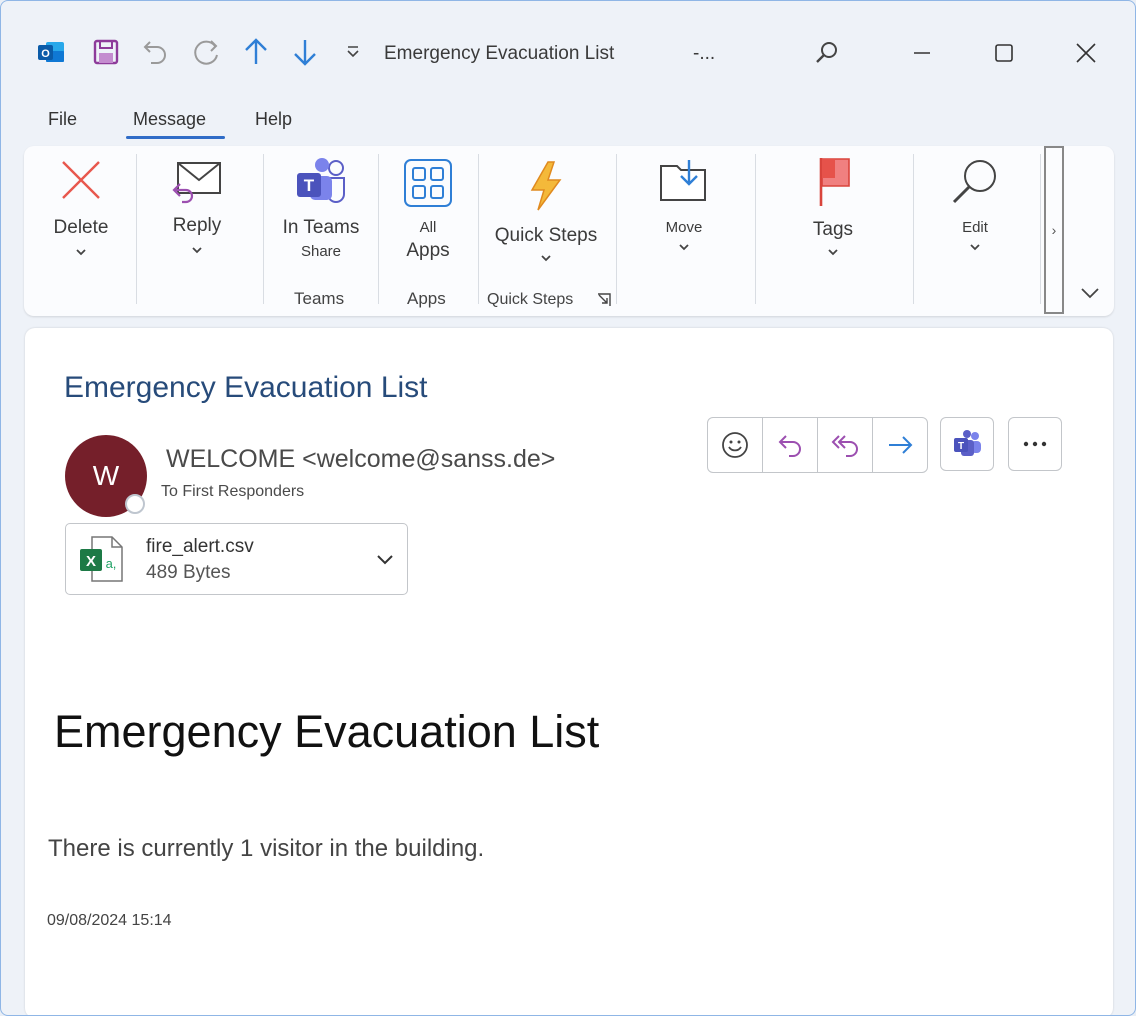 Image resolution: width=1136 pixels, height=1016 pixels. What do you see at coordinates (604, 302) in the screenshot?
I see `dialog-launcher-icon` at bounding box center [604, 302].